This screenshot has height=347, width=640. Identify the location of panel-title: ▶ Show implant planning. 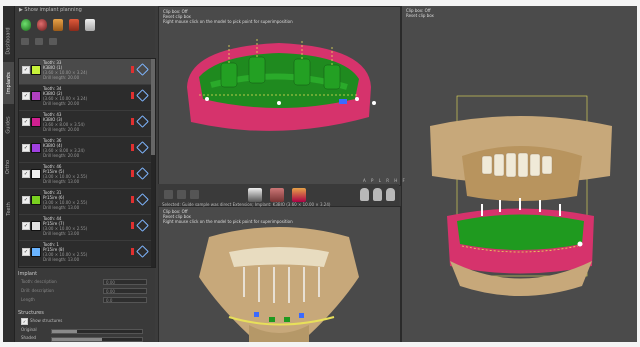
(85, 10).